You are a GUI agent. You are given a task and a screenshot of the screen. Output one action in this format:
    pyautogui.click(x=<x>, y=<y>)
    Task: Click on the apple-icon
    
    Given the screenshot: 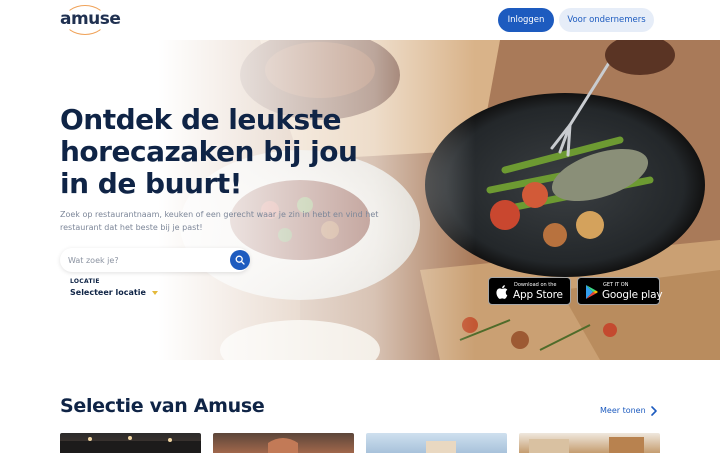 What is the action you would take?
    pyautogui.click(x=502, y=292)
    